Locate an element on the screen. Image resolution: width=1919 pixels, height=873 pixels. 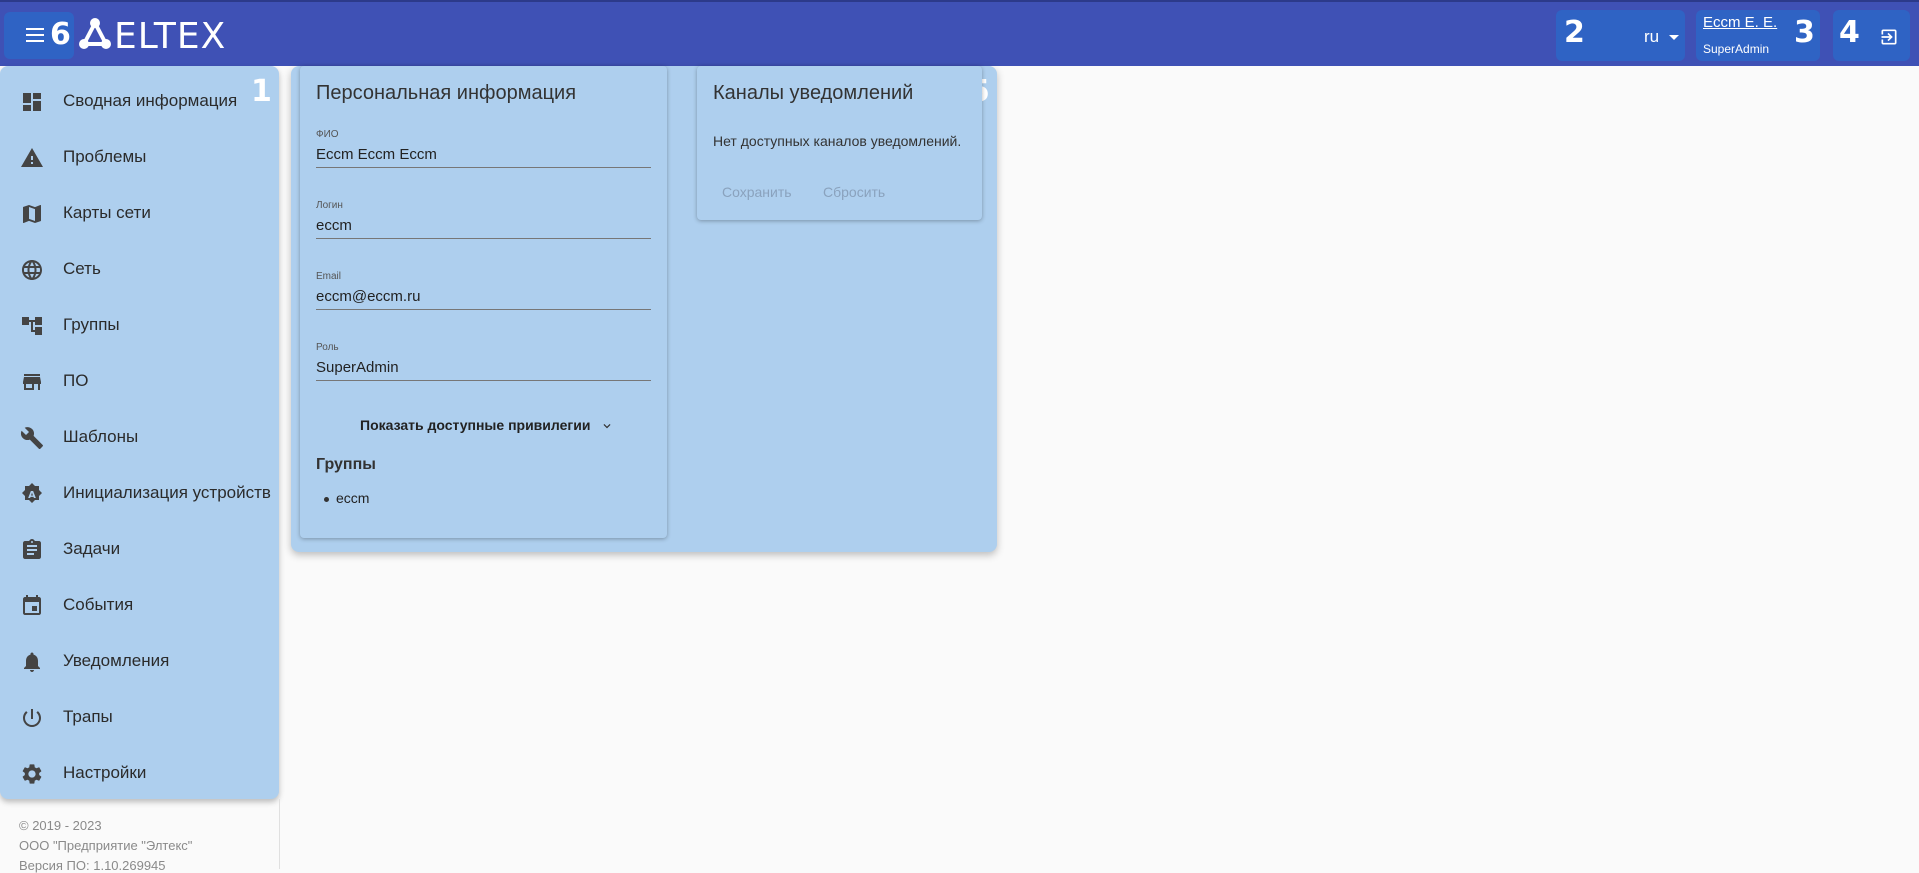
sidebar-item-network-maps: Карты сети is located at coordinates (139, 214).